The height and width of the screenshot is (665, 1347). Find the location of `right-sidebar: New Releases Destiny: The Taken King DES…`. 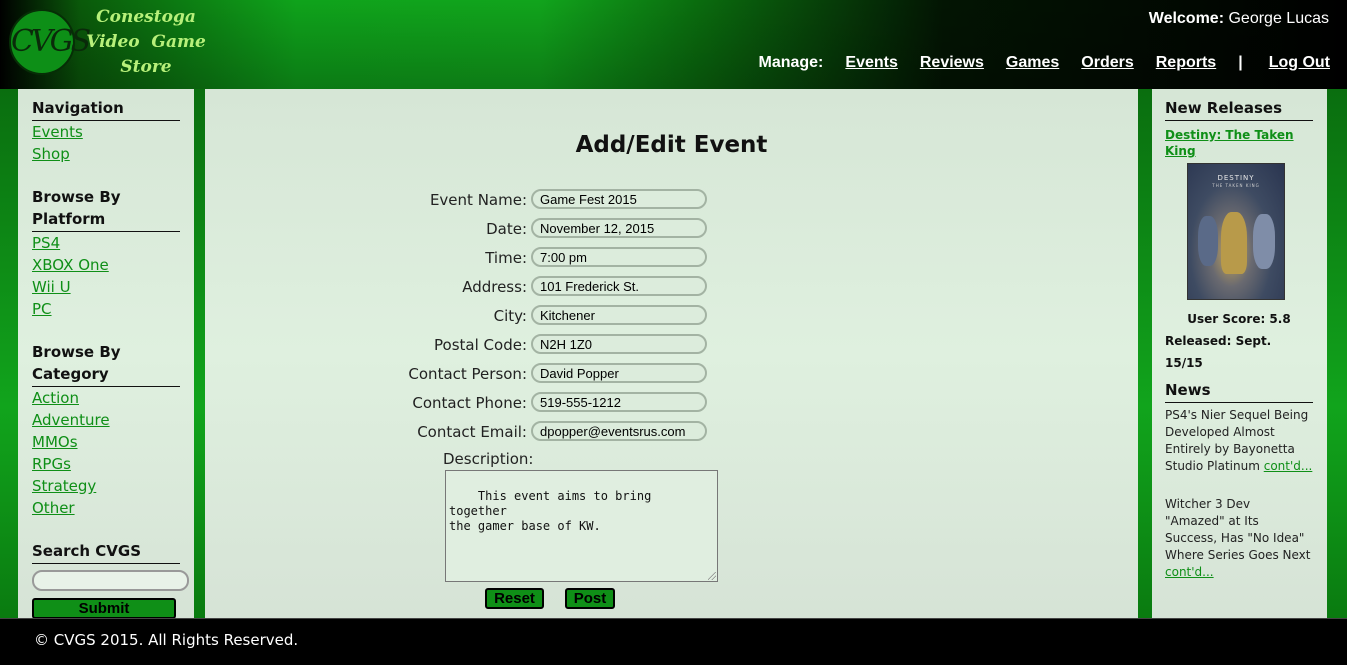

right-sidebar: New Releases Destiny: The Taken King DES… is located at coordinates (1239, 353).